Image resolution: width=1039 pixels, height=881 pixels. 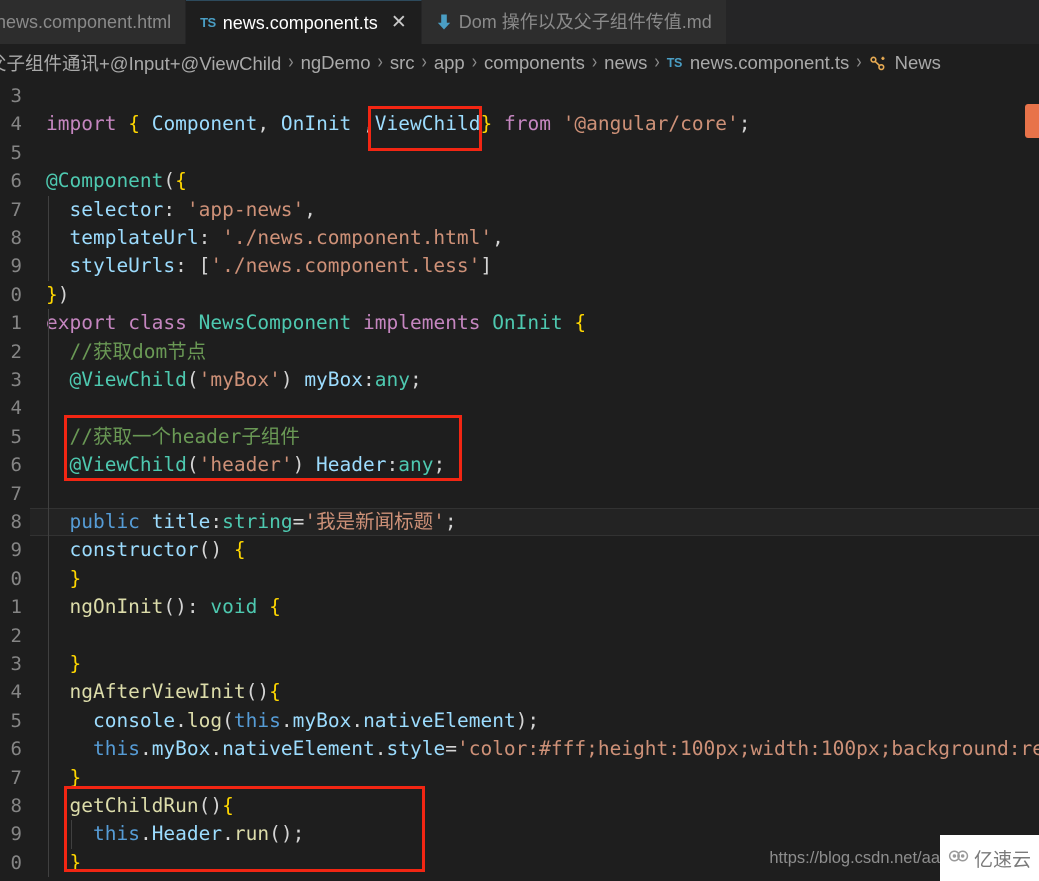 I want to click on breadcrumb-item-app: app, so click(x=449, y=63).